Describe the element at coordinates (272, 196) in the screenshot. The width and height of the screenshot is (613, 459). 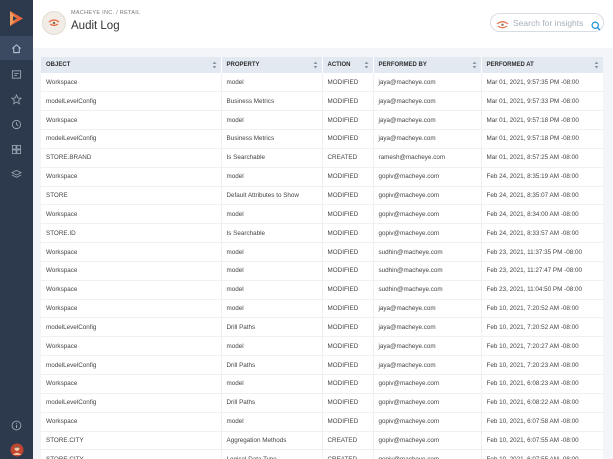
I see `cell-property: Default Attributes to Show` at that location.